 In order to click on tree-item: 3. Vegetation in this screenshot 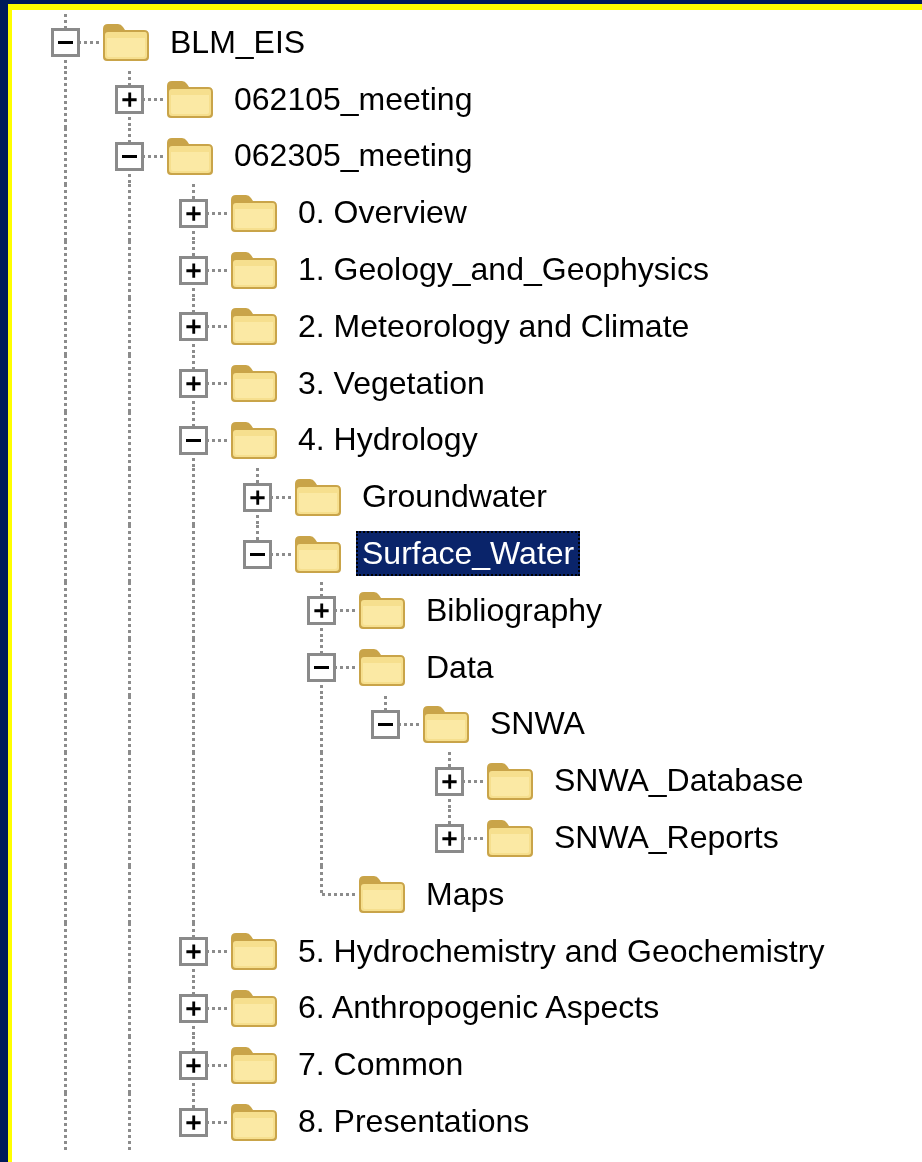, I will do `click(391, 383)`.